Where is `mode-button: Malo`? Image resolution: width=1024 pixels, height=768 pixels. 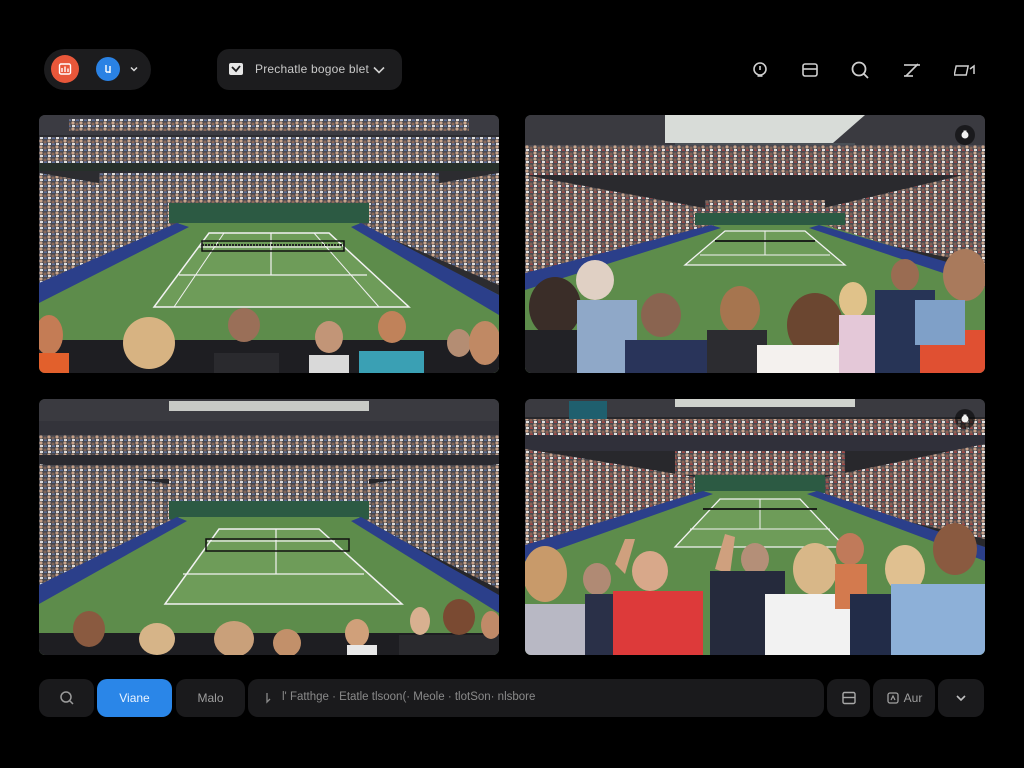 mode-button: Malo is located at coordinates (210, 698).